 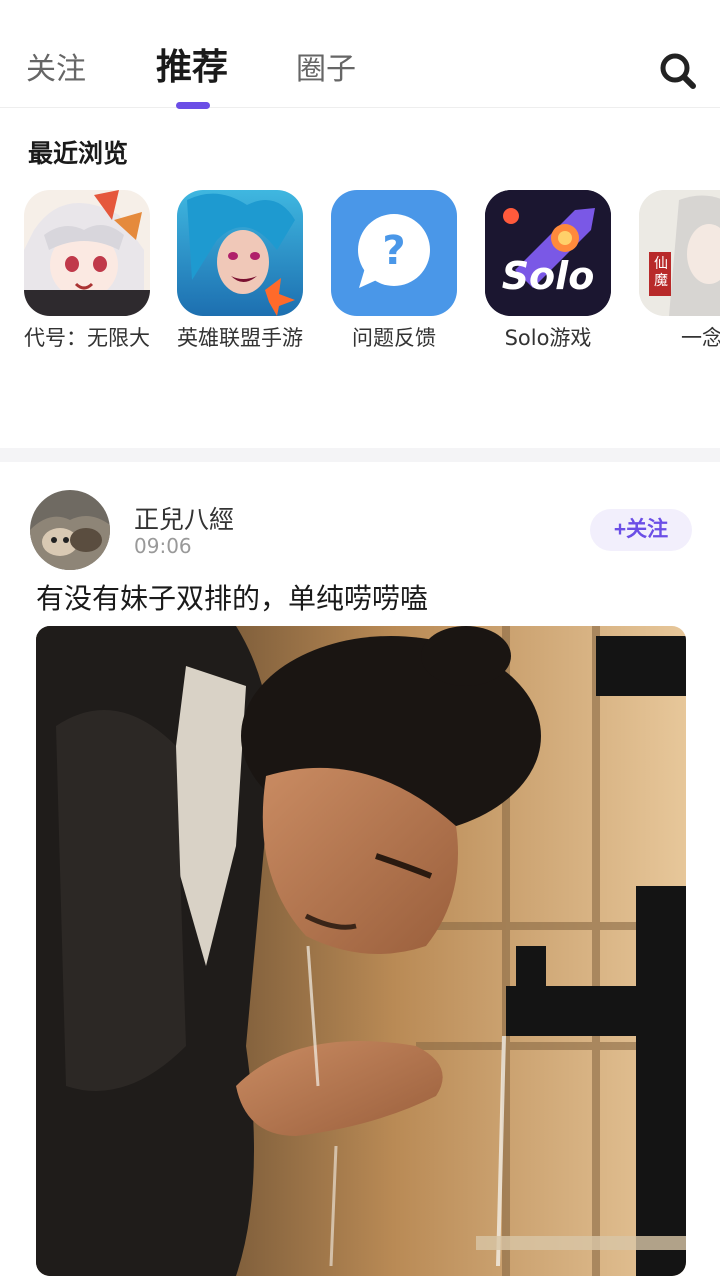 I want to click on solo-logo-text: Solo, so click(x=548, y=276).